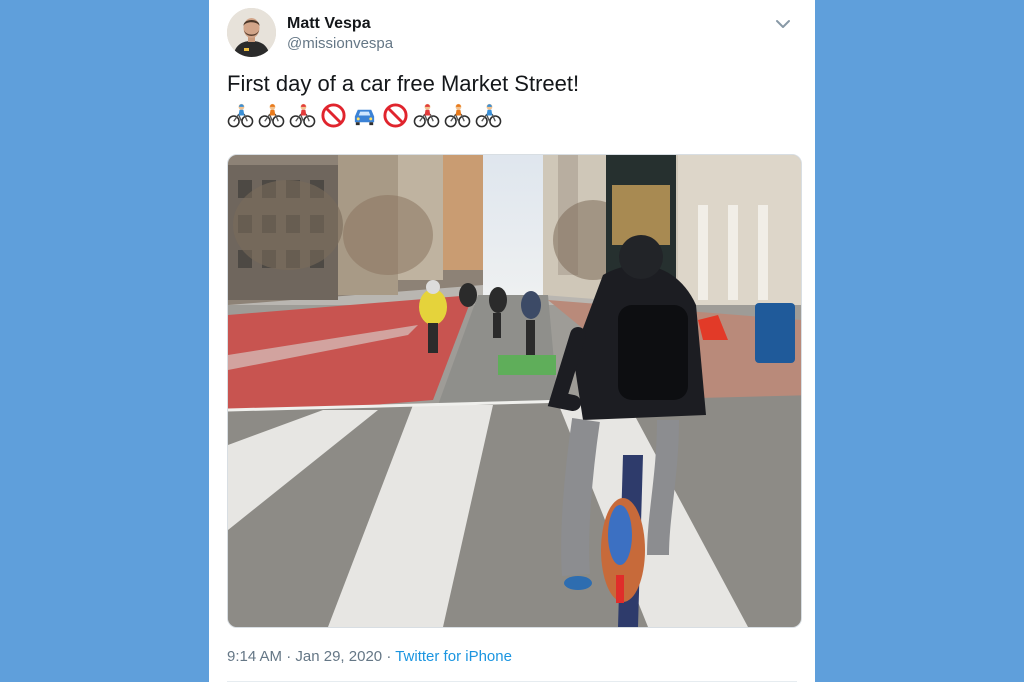 Image resolution: width=1024 pixels, height=682 pixels. I want to click on tweet-source-link: Twitter for iPhone, so click(453, 656).